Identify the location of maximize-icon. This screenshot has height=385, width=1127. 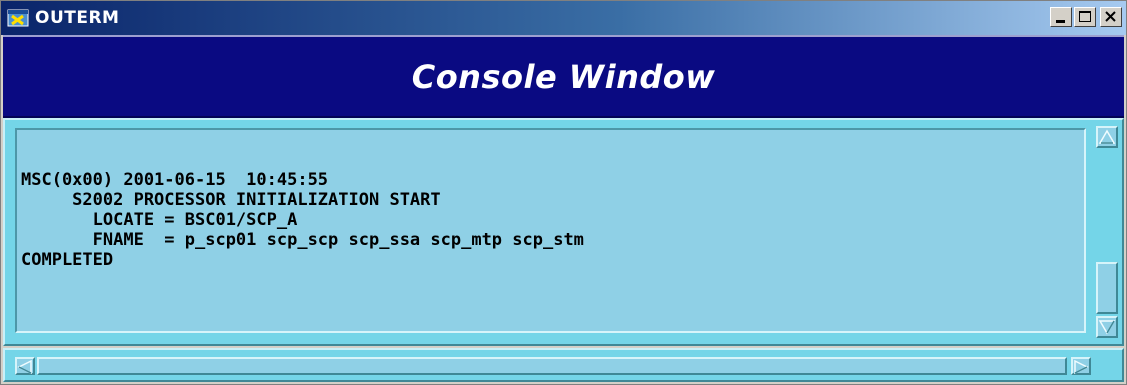
(1085, 16).